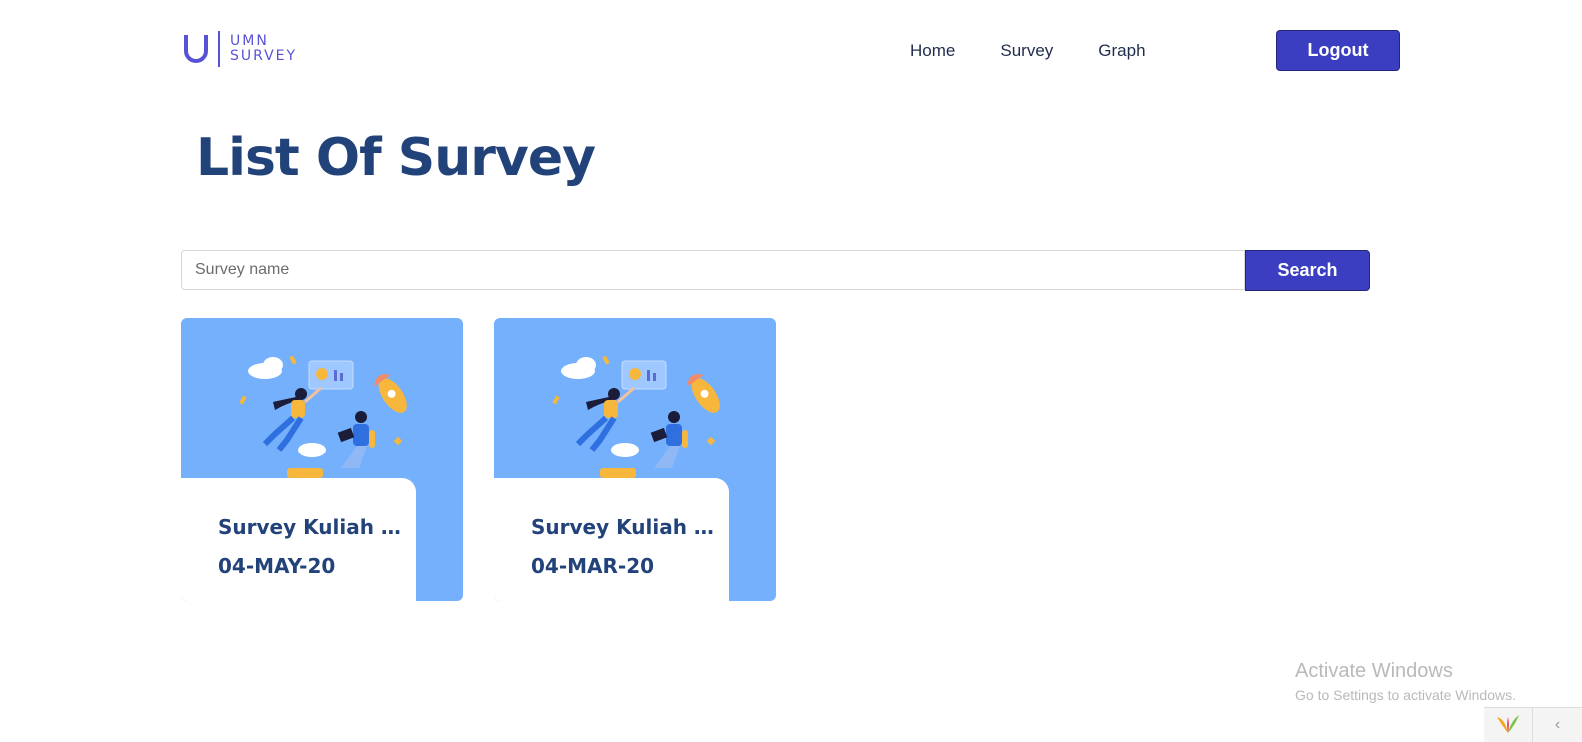 This screenshot has height=742, width=1582. I want to click on survey-card: Survey Kuliah A ... 04-MAR-20, so click(635, 459).